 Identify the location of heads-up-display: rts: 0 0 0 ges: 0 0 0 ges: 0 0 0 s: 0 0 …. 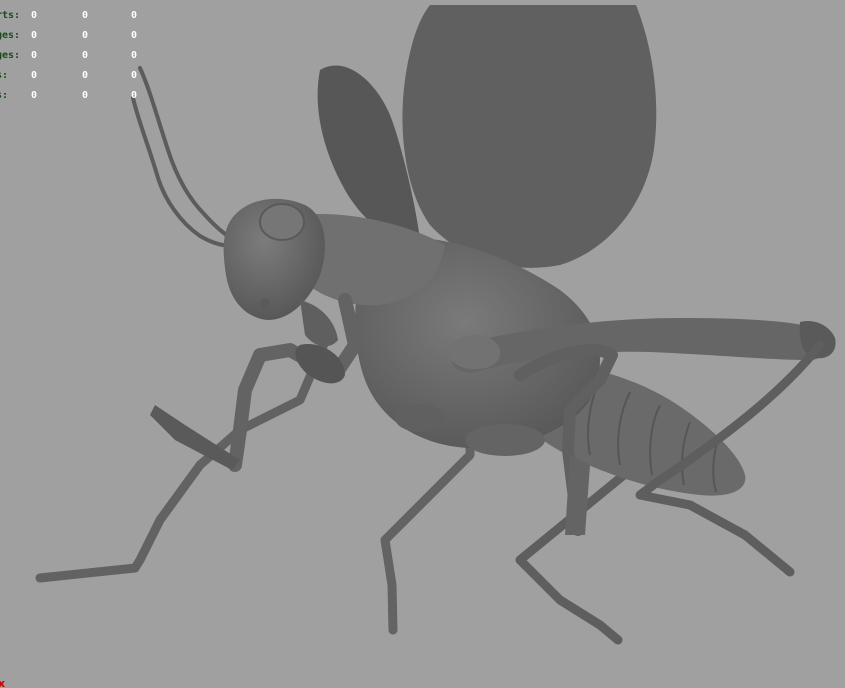
(80, 56).